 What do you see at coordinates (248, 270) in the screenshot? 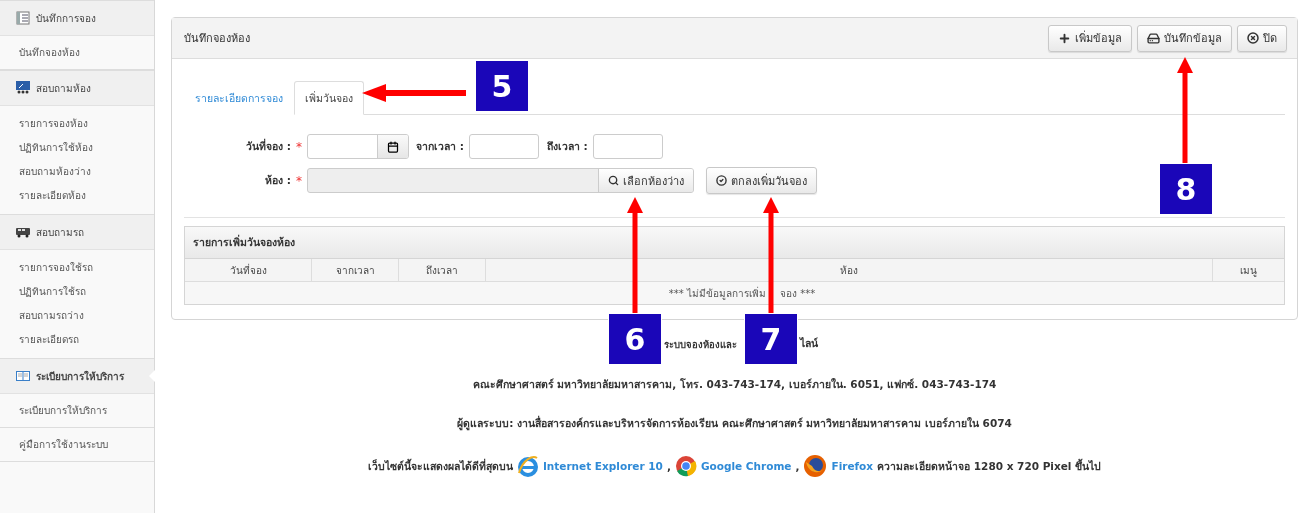
I see `column-header: วันที่จอง` at bounding box center [248, 270].